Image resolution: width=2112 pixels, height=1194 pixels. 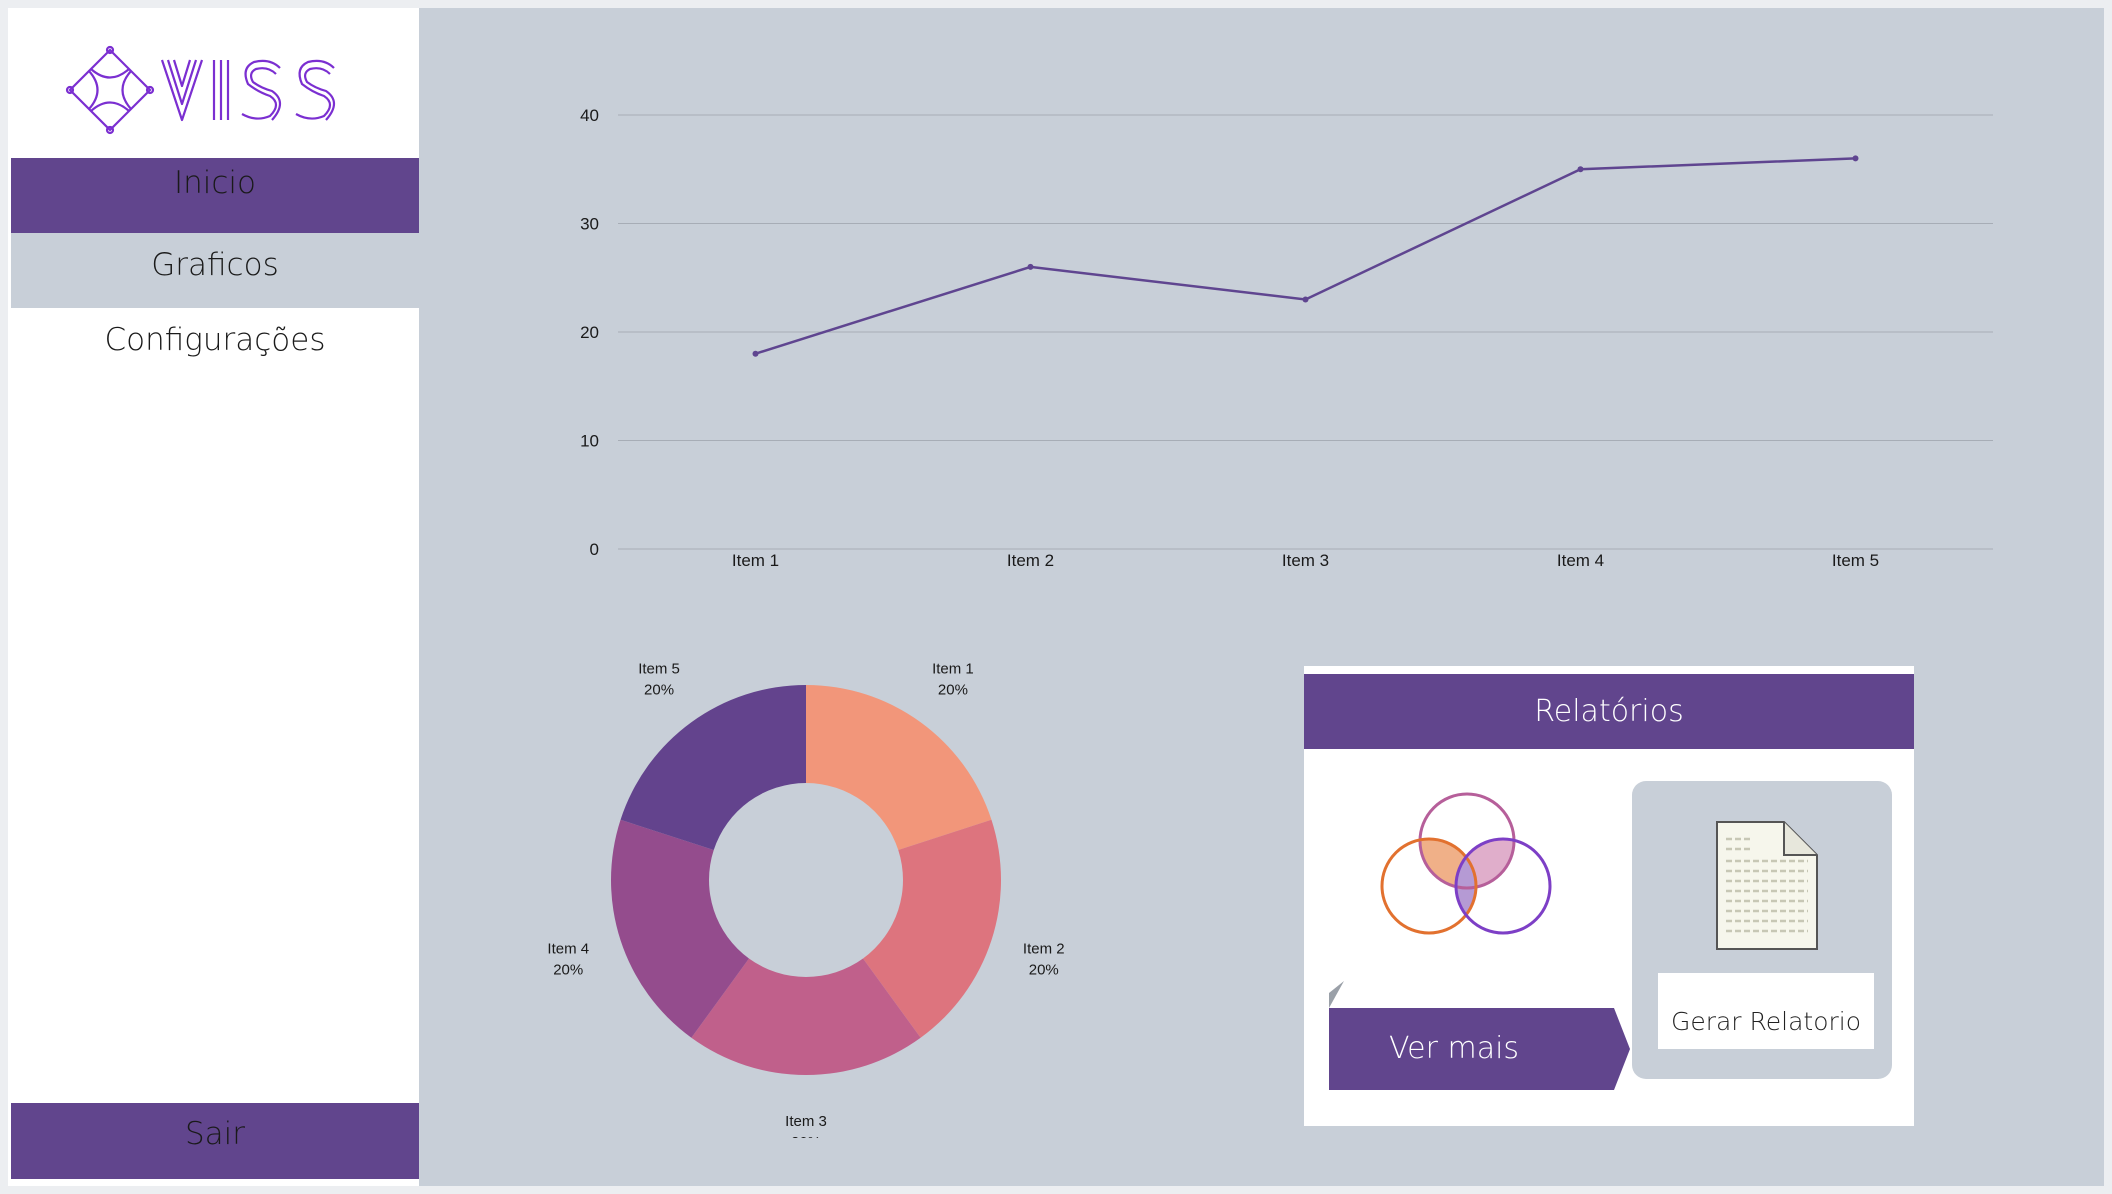 I want to click on slice-label: Item 5, so click(x=659, y=669).